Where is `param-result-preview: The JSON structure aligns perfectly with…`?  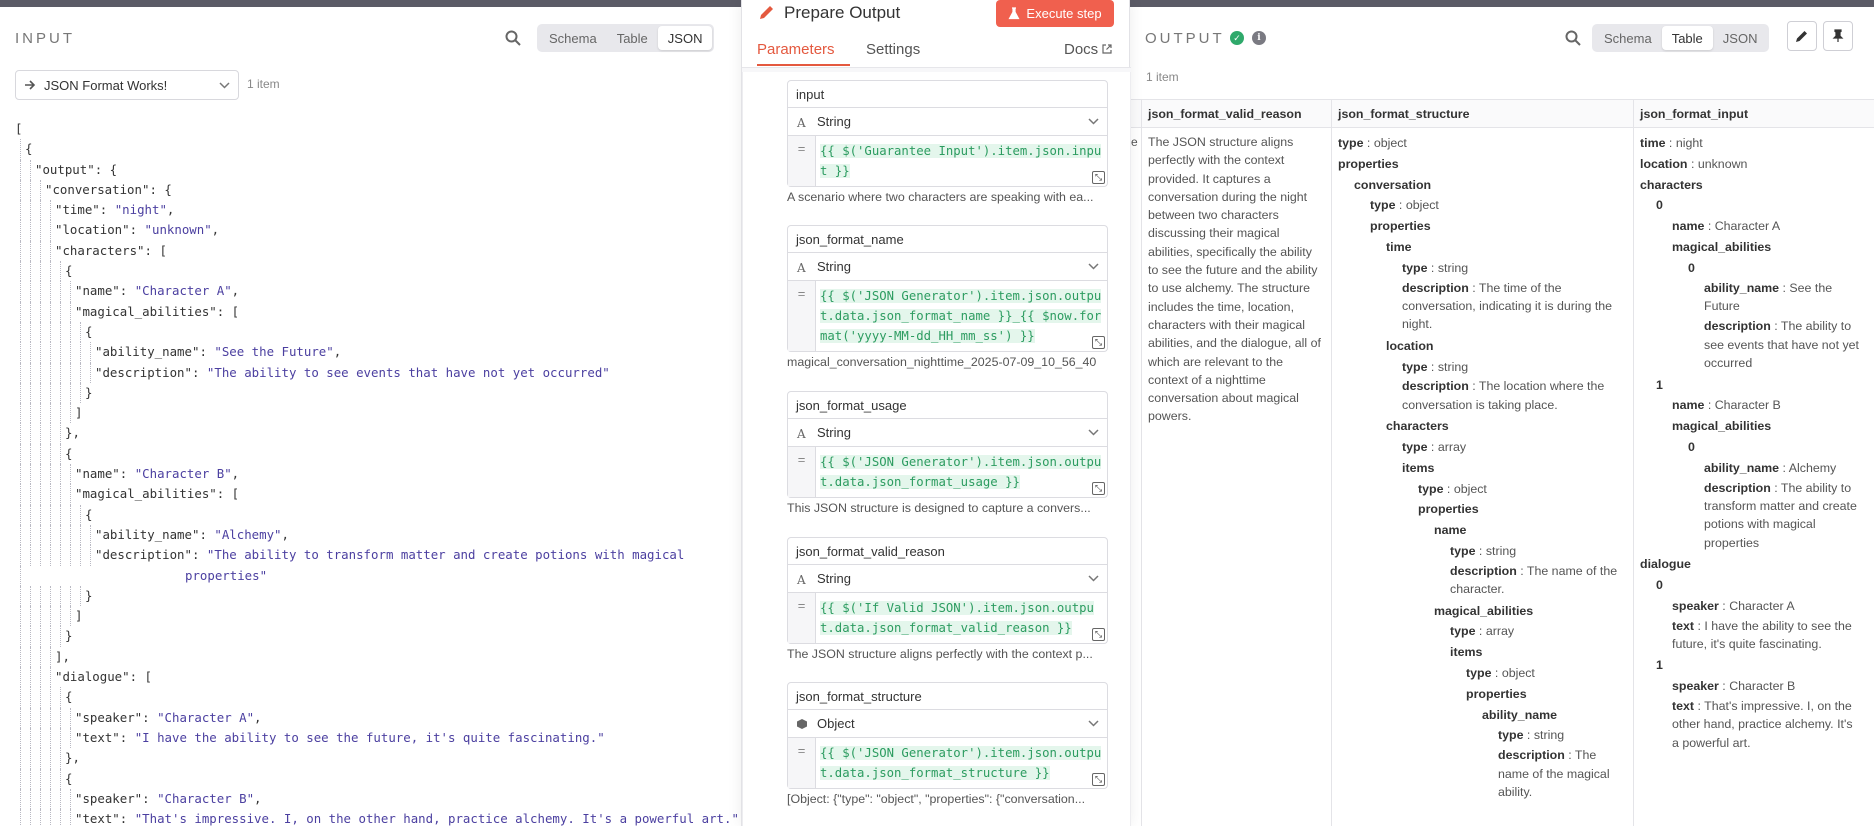
param-result-preview: The JSON structure aligns perfectly with… is located at coordinates (940, 654).